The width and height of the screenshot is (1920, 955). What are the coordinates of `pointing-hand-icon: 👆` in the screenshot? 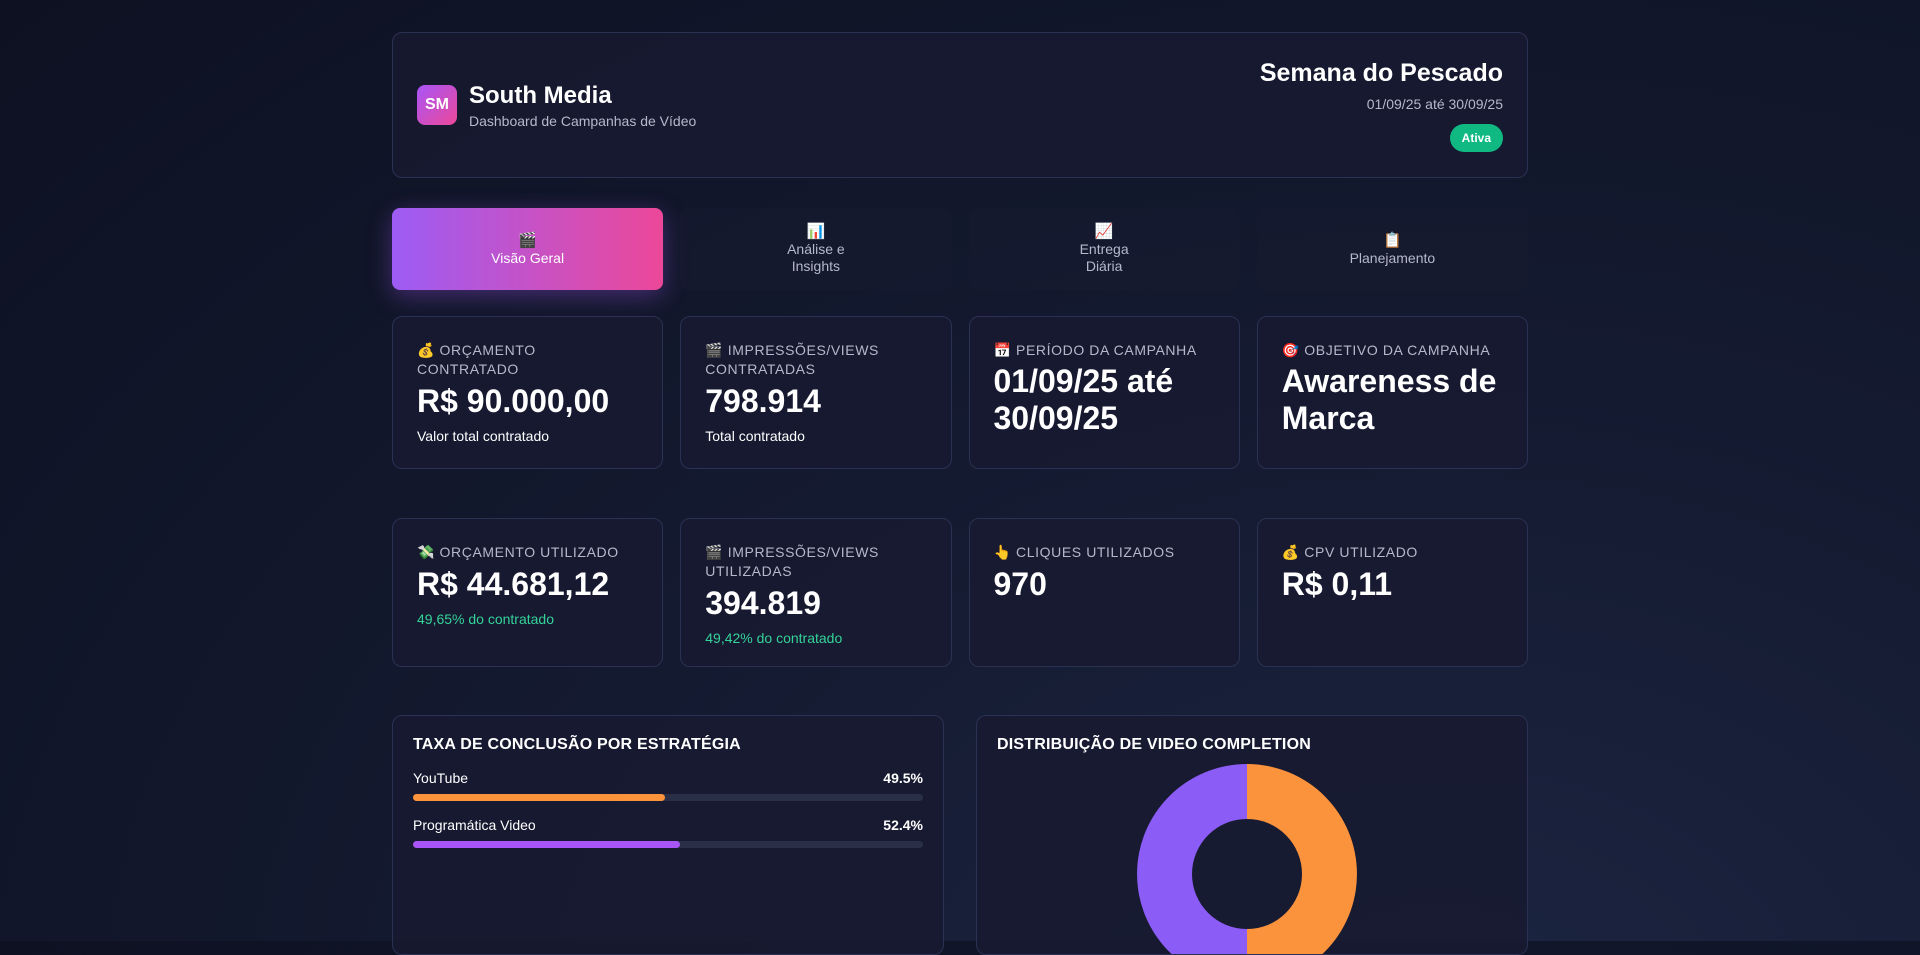 It's located at (1002, 552).